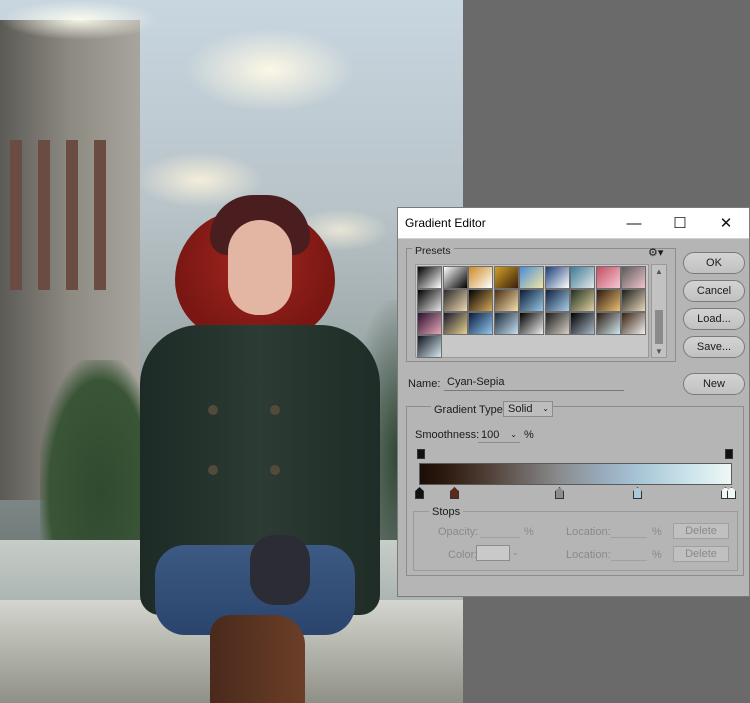 The width and height of the screenshot is (750, 703). What do you see at coordinates (701, 531) in the screenshot?
I see `delete-opacity-button: Delete` at bounding box center [701, 531].